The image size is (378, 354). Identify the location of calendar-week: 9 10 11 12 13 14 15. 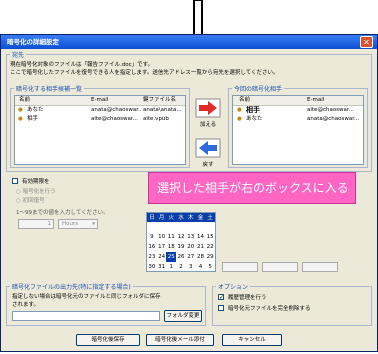
(181, 237).